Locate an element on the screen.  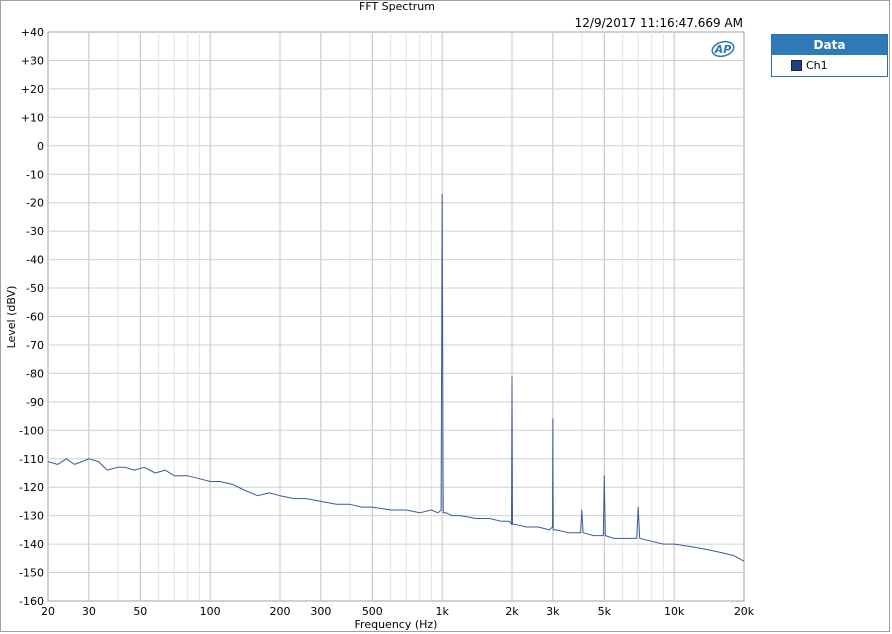
ap-logo-text: AP is located at coordinates (723, 49).